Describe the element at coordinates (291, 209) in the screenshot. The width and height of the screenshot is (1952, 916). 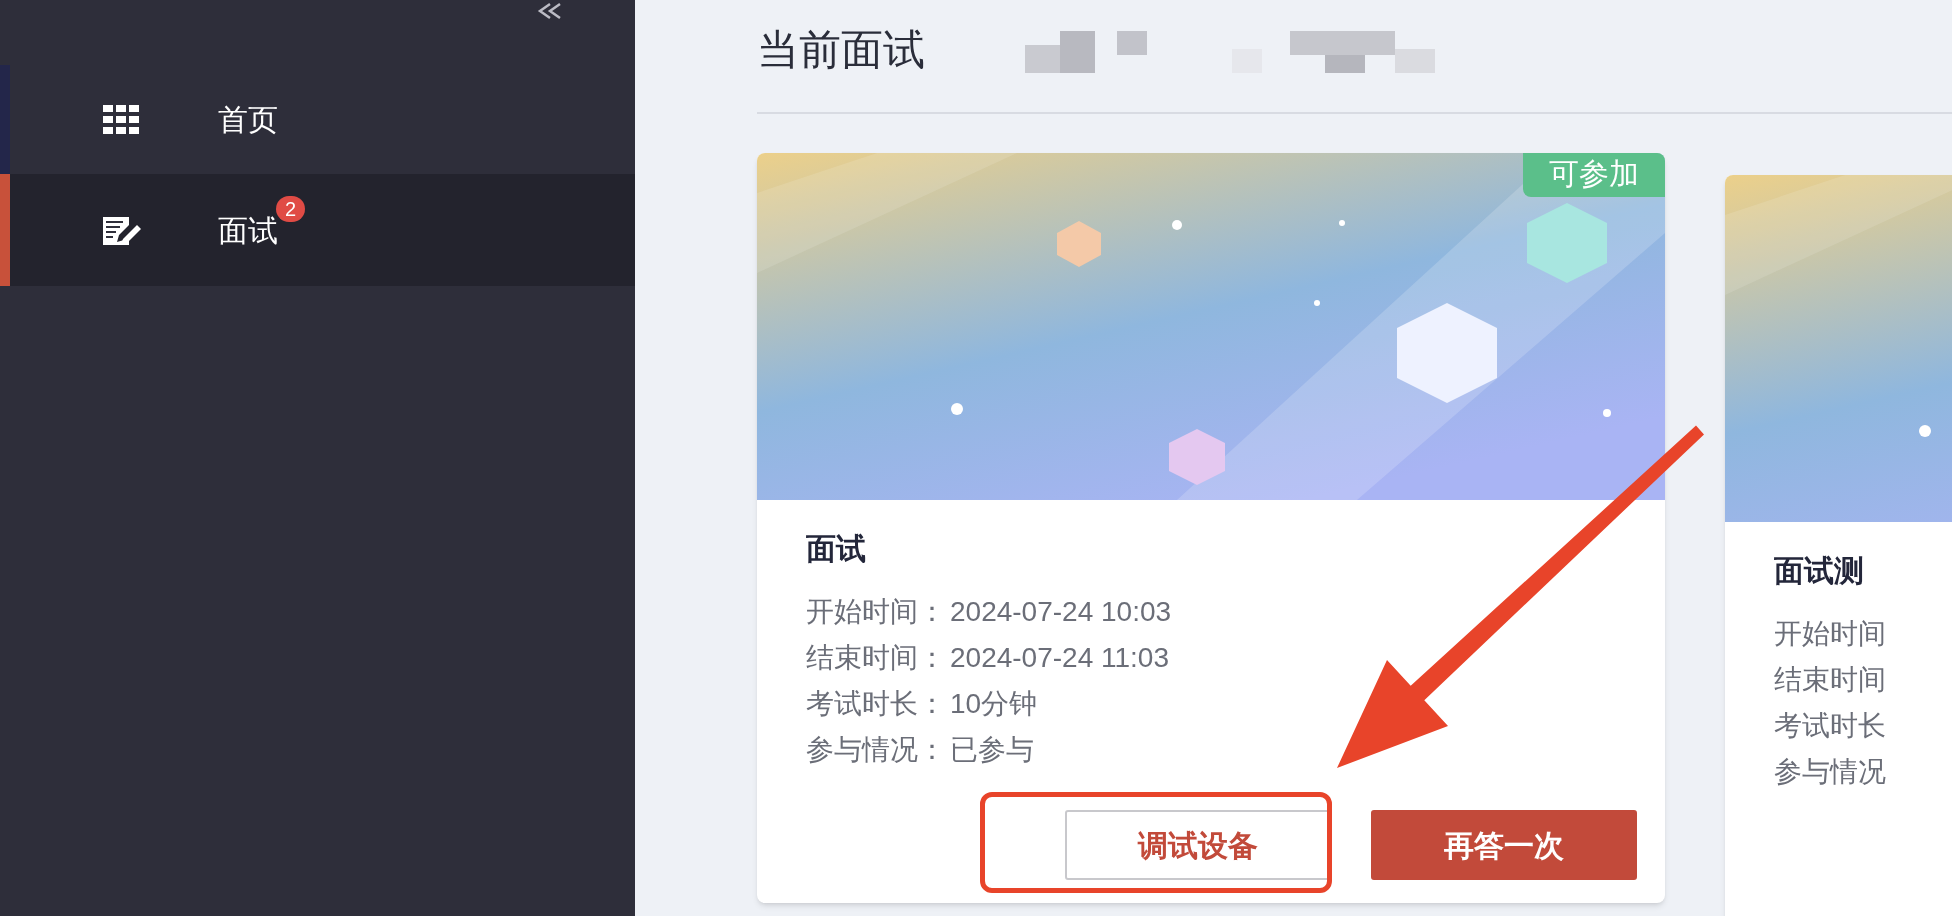
I see `count-badge: 2` at that location.